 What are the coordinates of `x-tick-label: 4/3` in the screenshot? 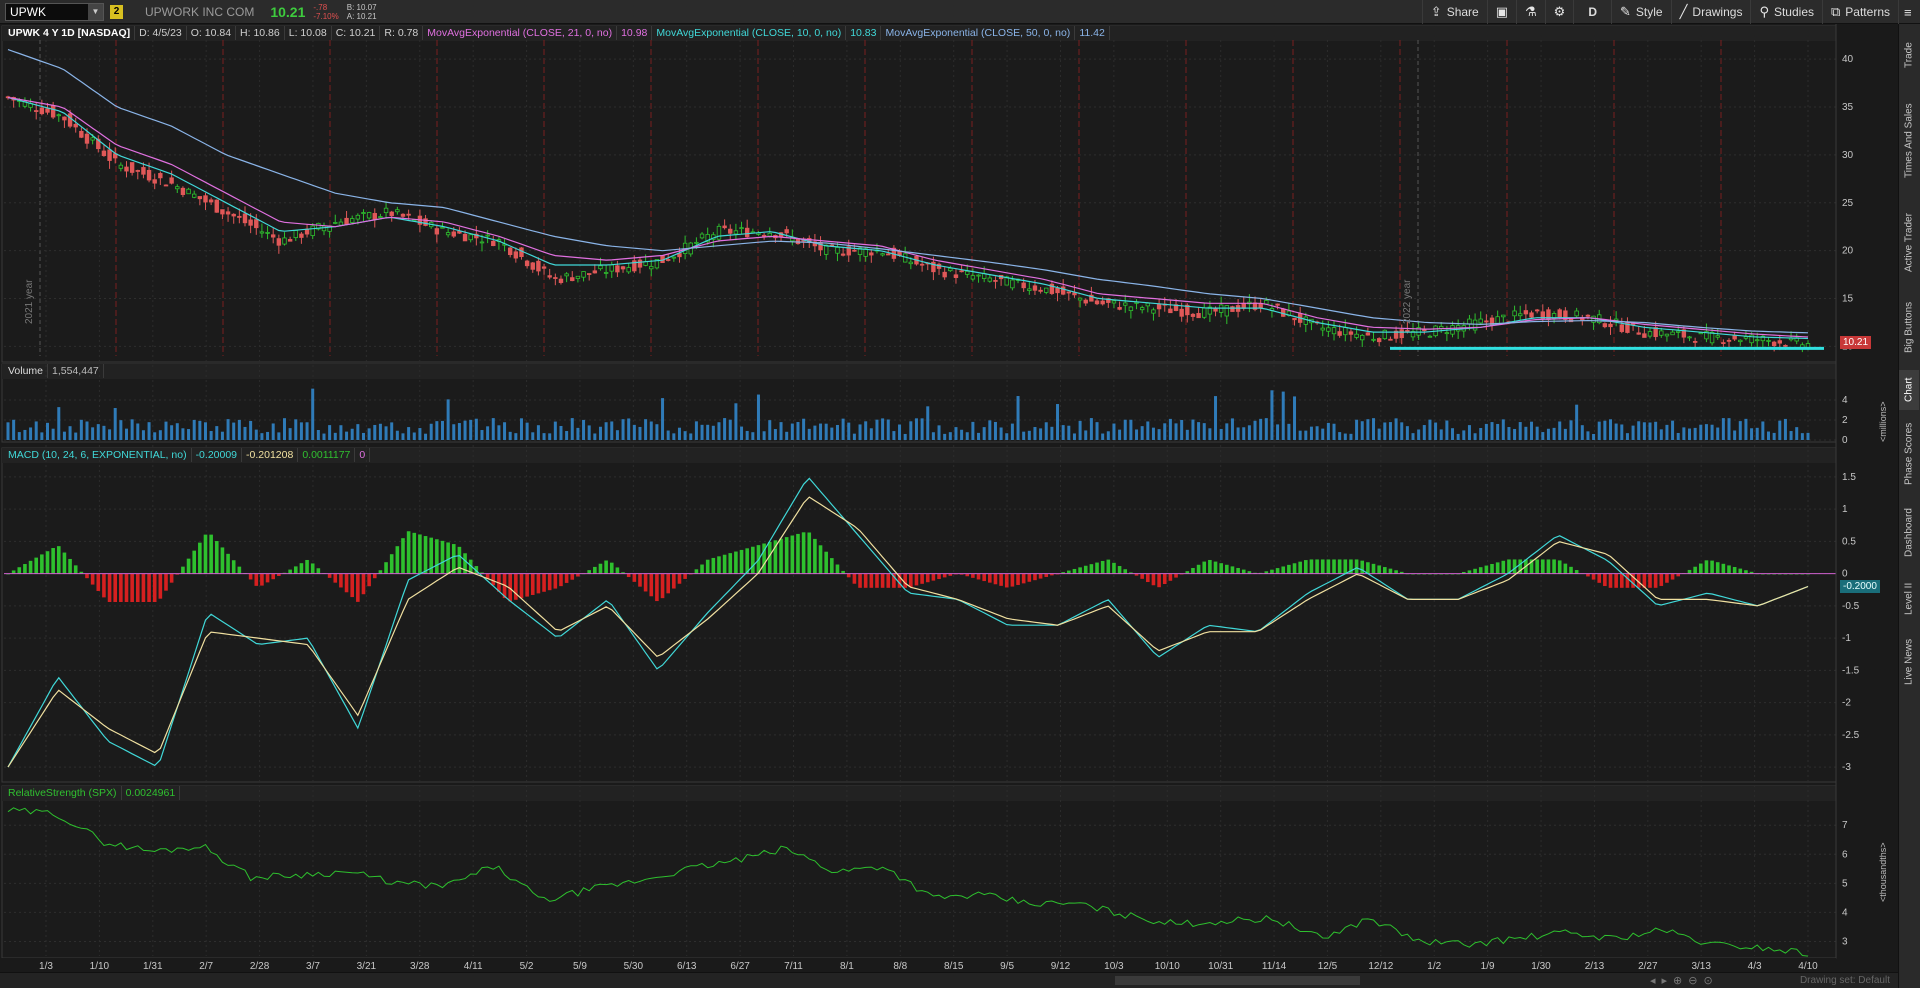 It's located at (1755, 966).